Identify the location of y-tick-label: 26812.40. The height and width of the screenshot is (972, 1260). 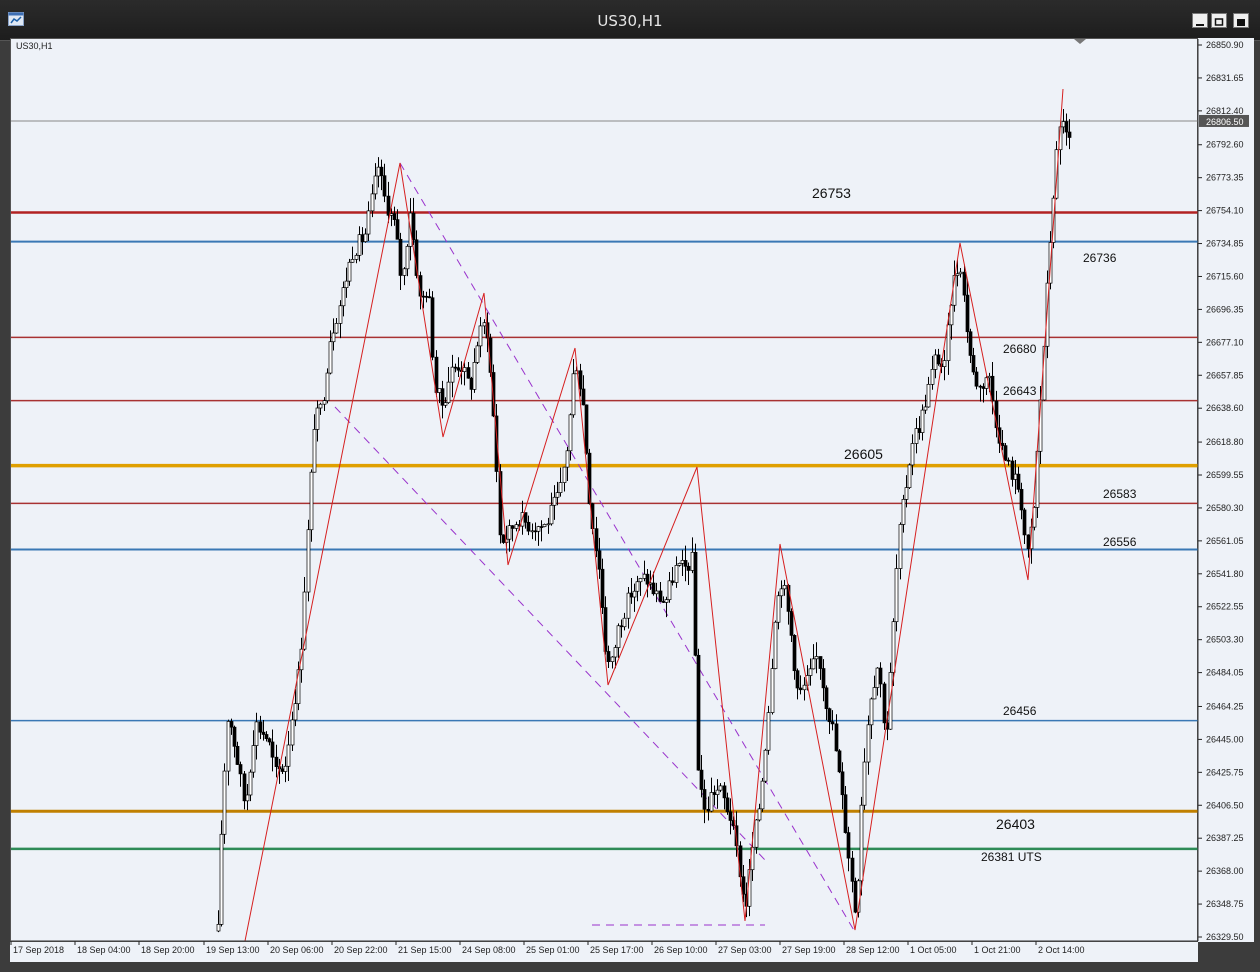
(1225, 111).